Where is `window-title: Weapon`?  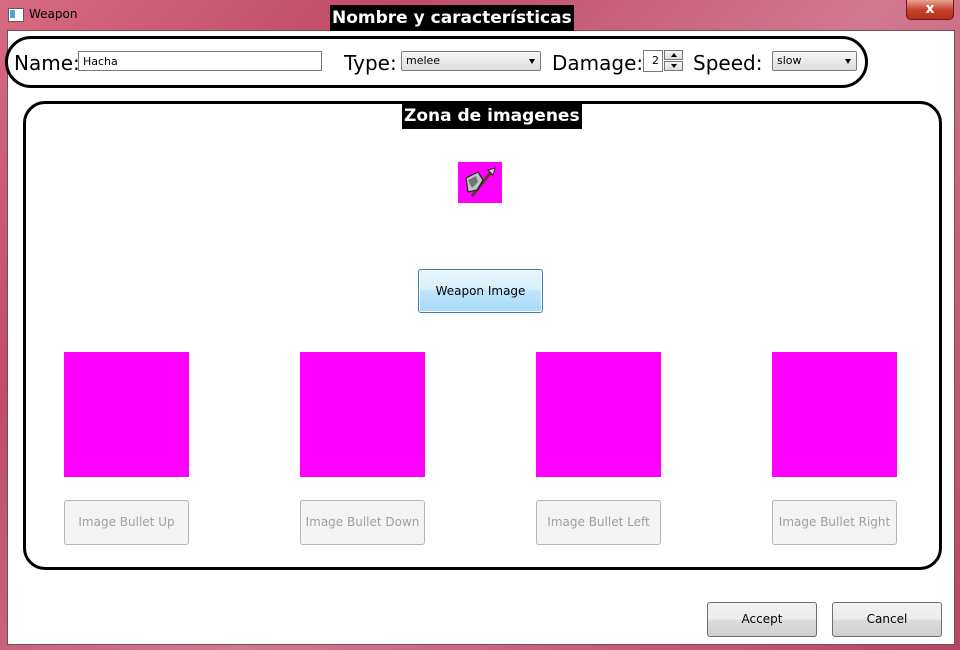
window-title: Weapon is located at coordinates (53, 14).